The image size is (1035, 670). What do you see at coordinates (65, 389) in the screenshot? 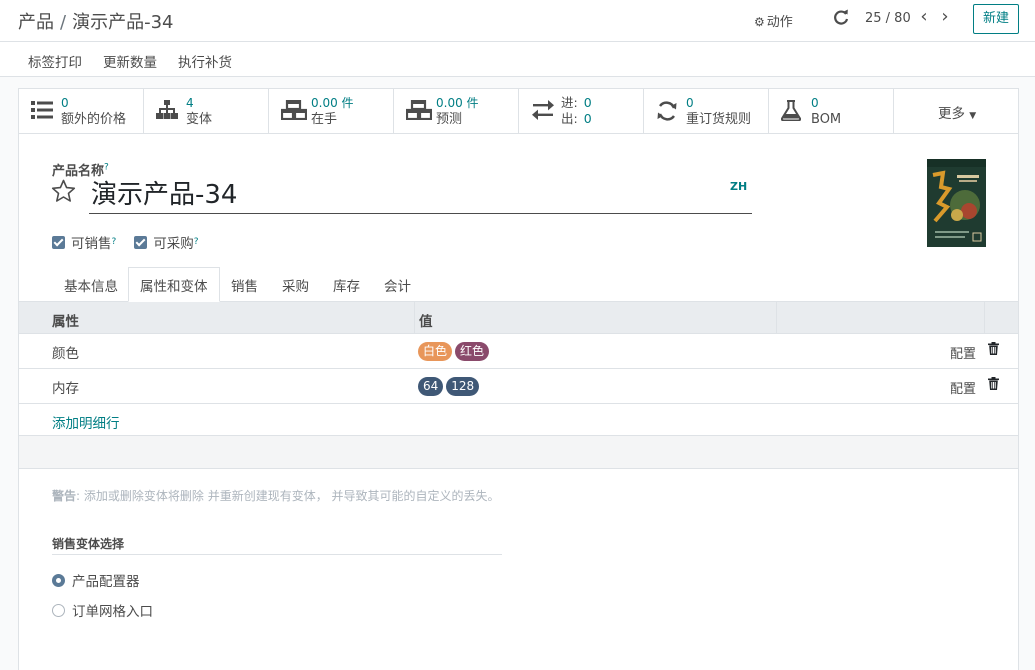
I see `attribute-name: 内存` at bounding box center [65, 389].